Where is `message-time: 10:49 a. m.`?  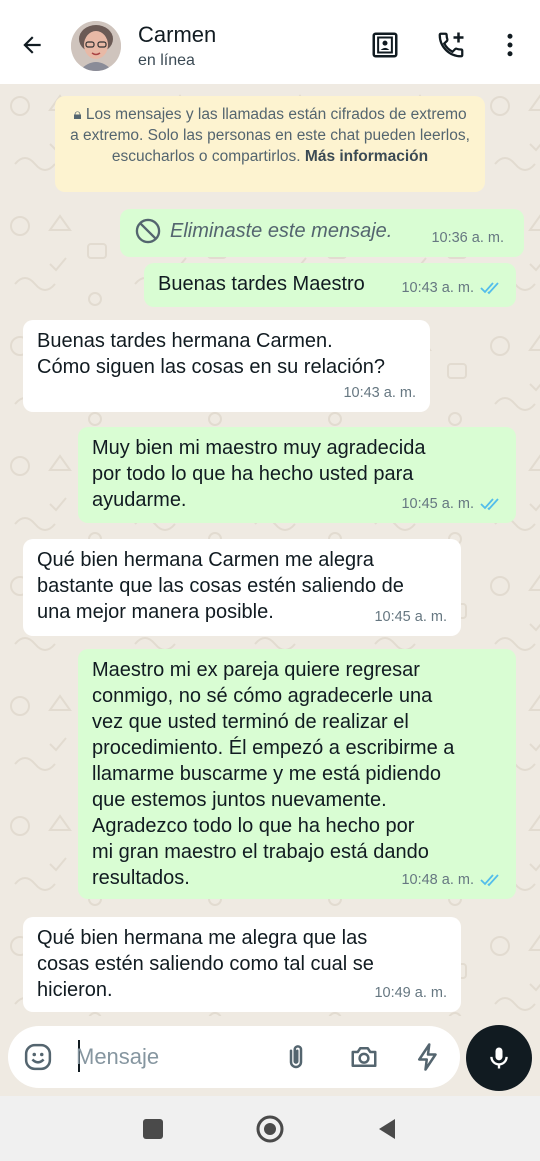 message-time: 10:49 a. m. is located at coordinates (410, 993).